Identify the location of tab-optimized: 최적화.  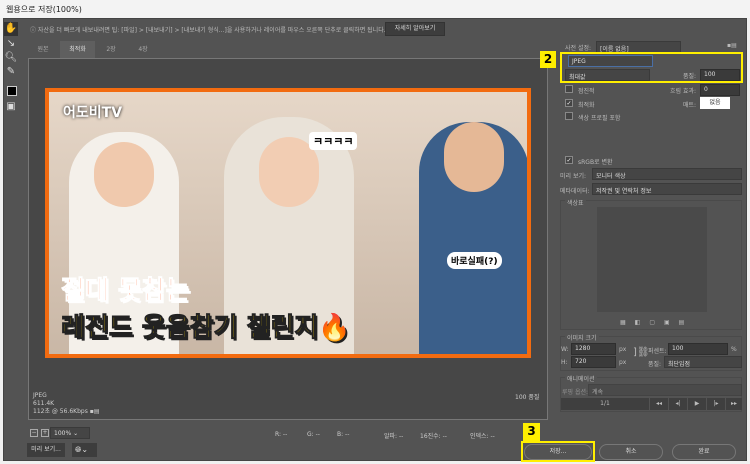
(77, 49).